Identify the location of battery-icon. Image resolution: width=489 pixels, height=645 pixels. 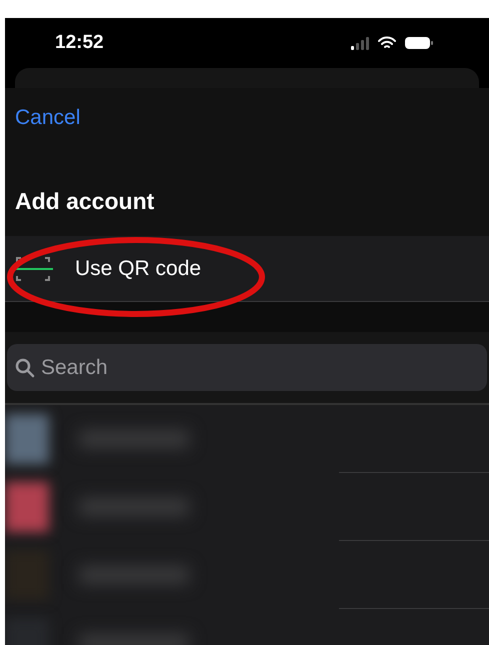
(419, 43).